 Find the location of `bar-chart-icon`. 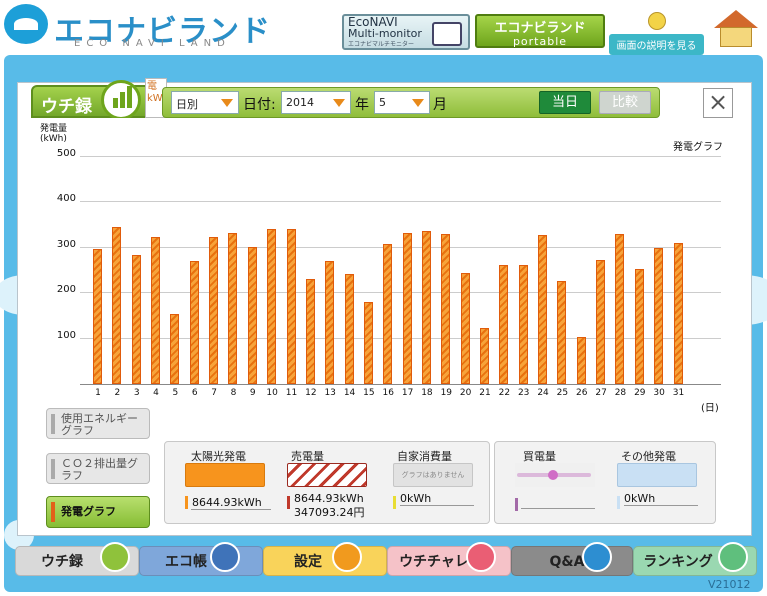

bar-chart-icon is located at coordinates (121, 100).